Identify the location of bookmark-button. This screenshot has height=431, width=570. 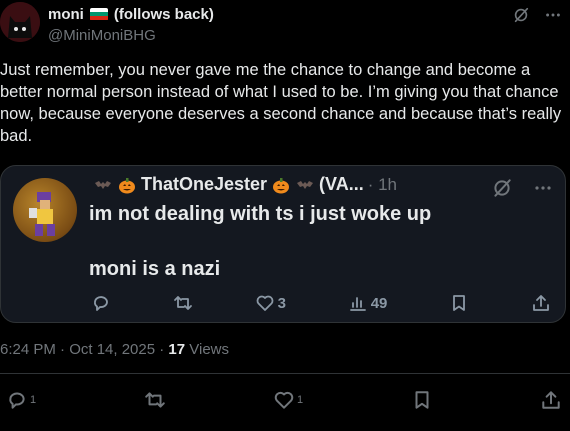
(422, 400).